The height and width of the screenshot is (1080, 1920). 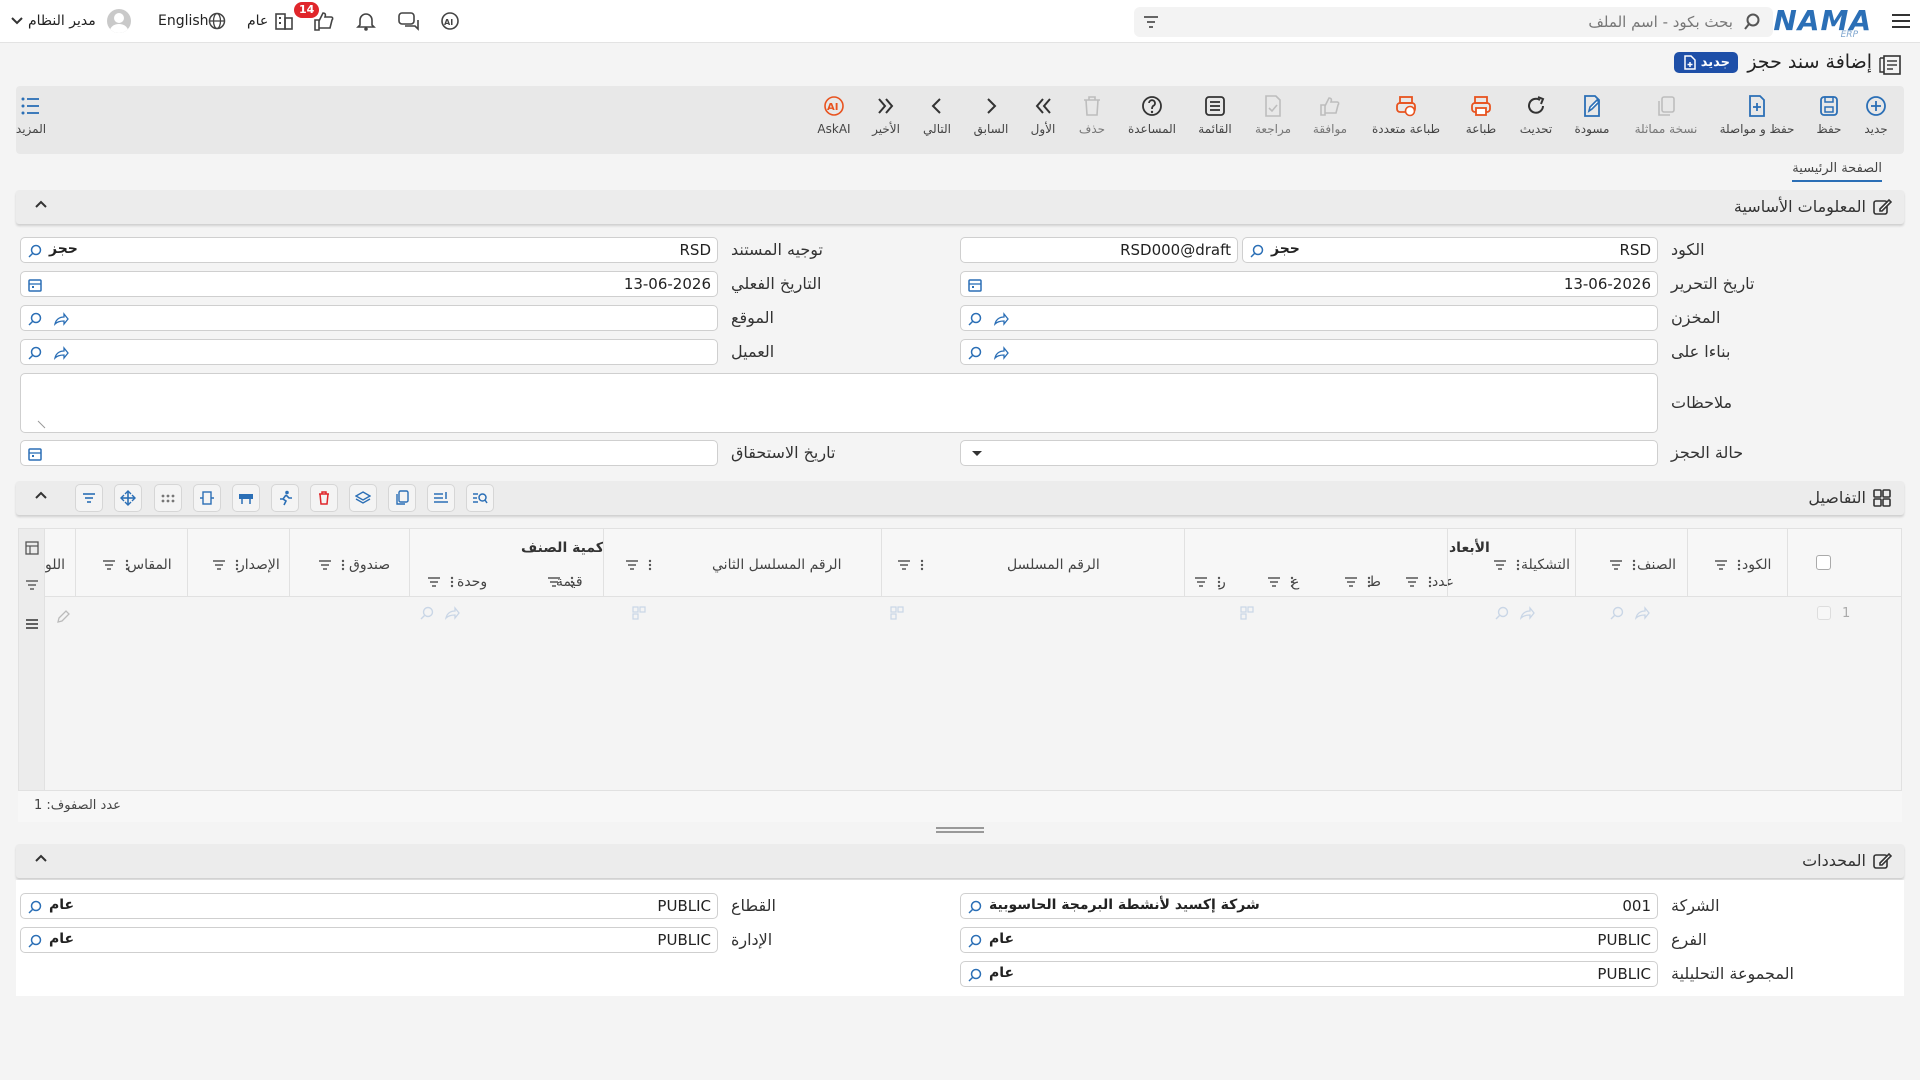 What do you see at coordinates (991, 115) in the screenshot?
I see `toolbar-button-previous: السابق` at bounding box center [991, 115].